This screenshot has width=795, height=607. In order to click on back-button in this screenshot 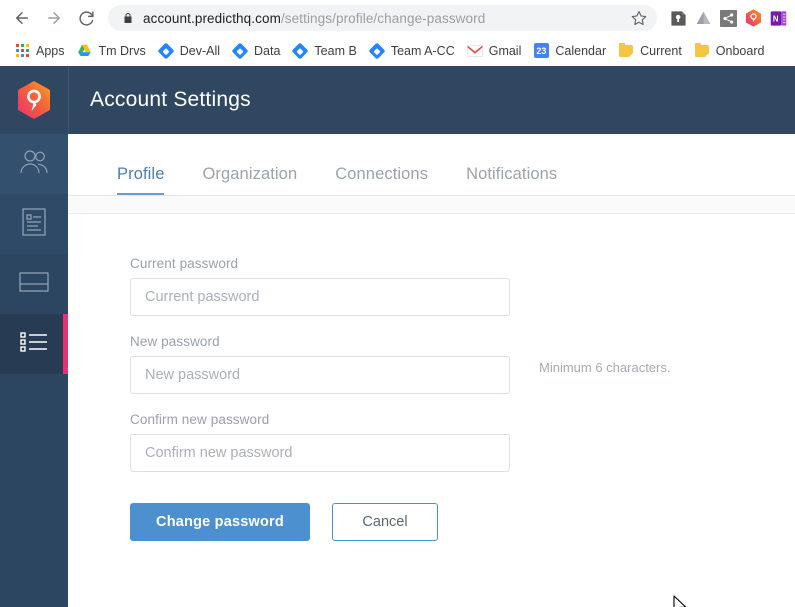, I will do `click(22, 18)`.